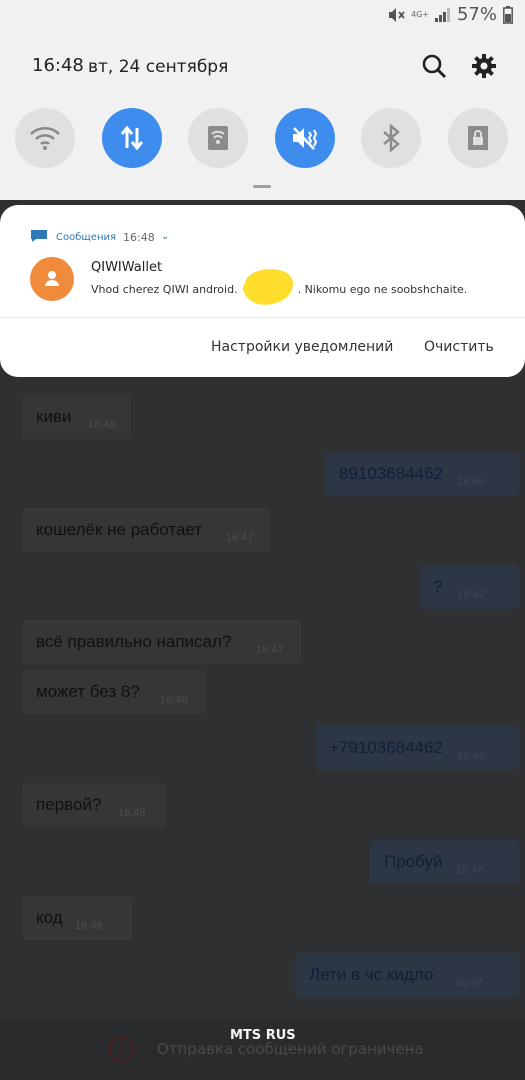 This screenshot has height=1080, width=525. I want to click on wifi-icon, so click(45, 138).